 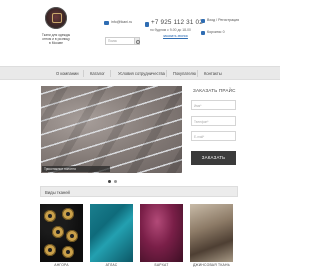 What do you see at coordinates (147, 24) in the screenshot?
I see `phone-icon` at bounding box center [147, 24].